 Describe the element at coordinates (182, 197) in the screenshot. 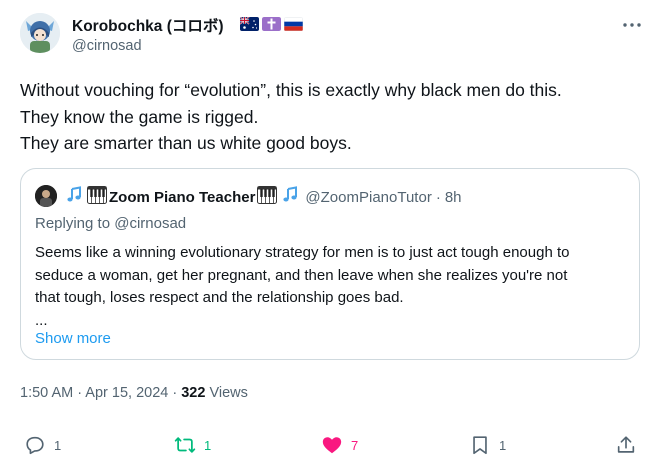

I see `quote-author-name: Zoom Piano Teacher` at that location.